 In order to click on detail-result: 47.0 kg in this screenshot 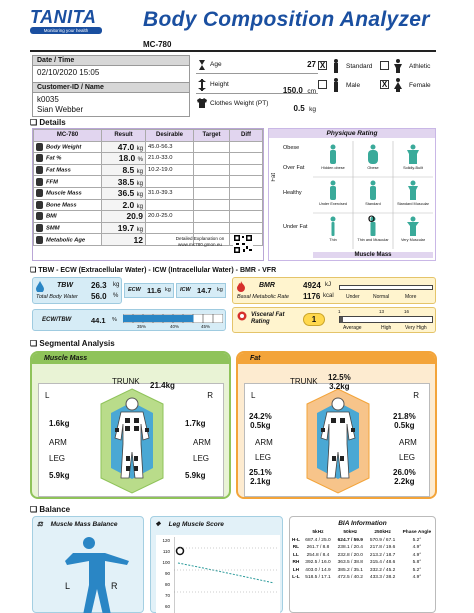, I will do `click(123, 147)`.